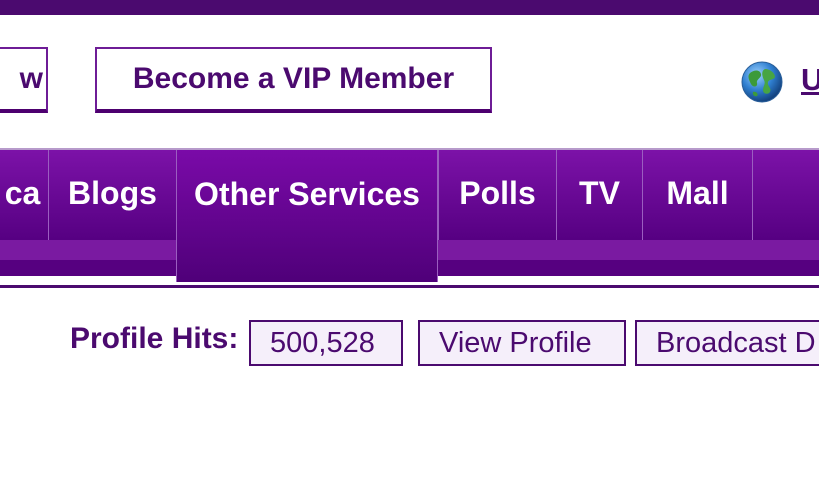 The image size is (819, 494). I want to click on vip-button-label: Become a VIP Member, so click(293, 78).